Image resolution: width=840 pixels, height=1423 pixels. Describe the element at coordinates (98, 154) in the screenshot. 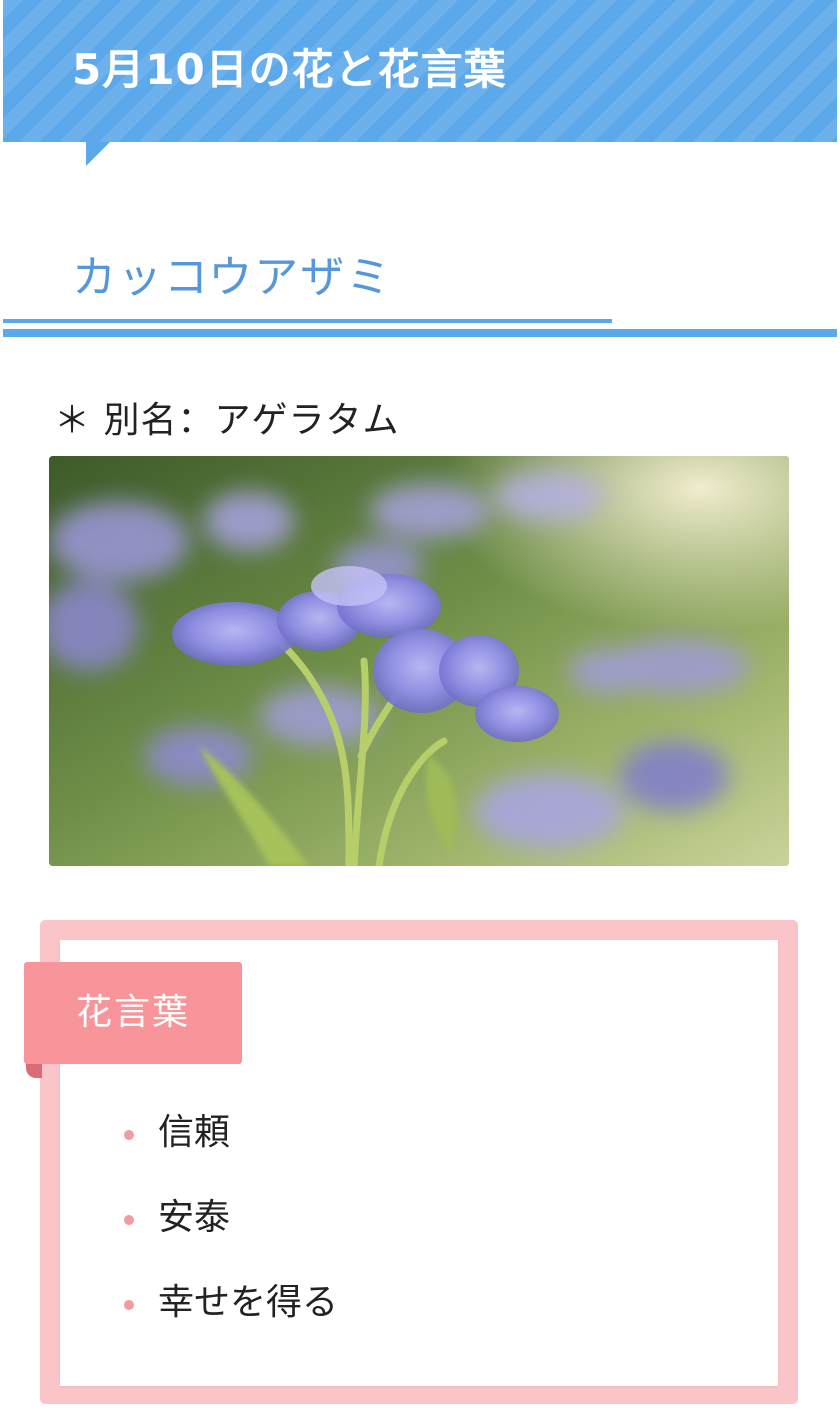

I see `header-banner-tail` at that location.